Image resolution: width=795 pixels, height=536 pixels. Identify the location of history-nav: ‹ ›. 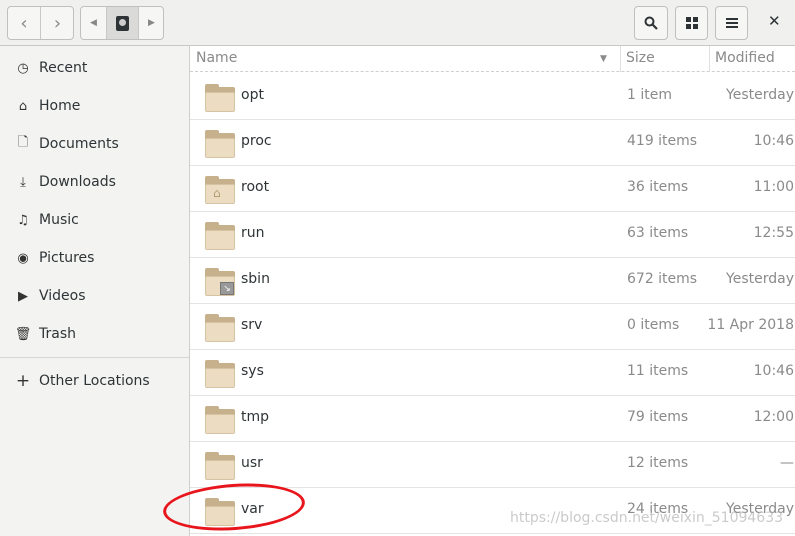
(40, 23).